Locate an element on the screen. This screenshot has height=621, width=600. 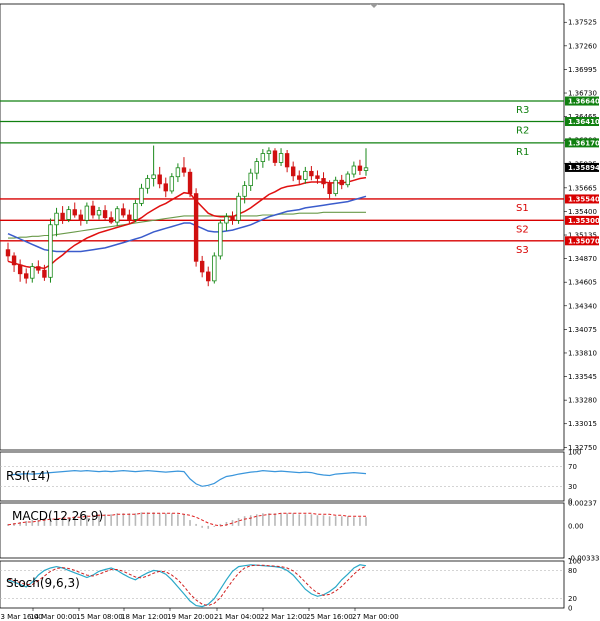
price-tick-label: 1.34075 is located at coordinates (582, 330).